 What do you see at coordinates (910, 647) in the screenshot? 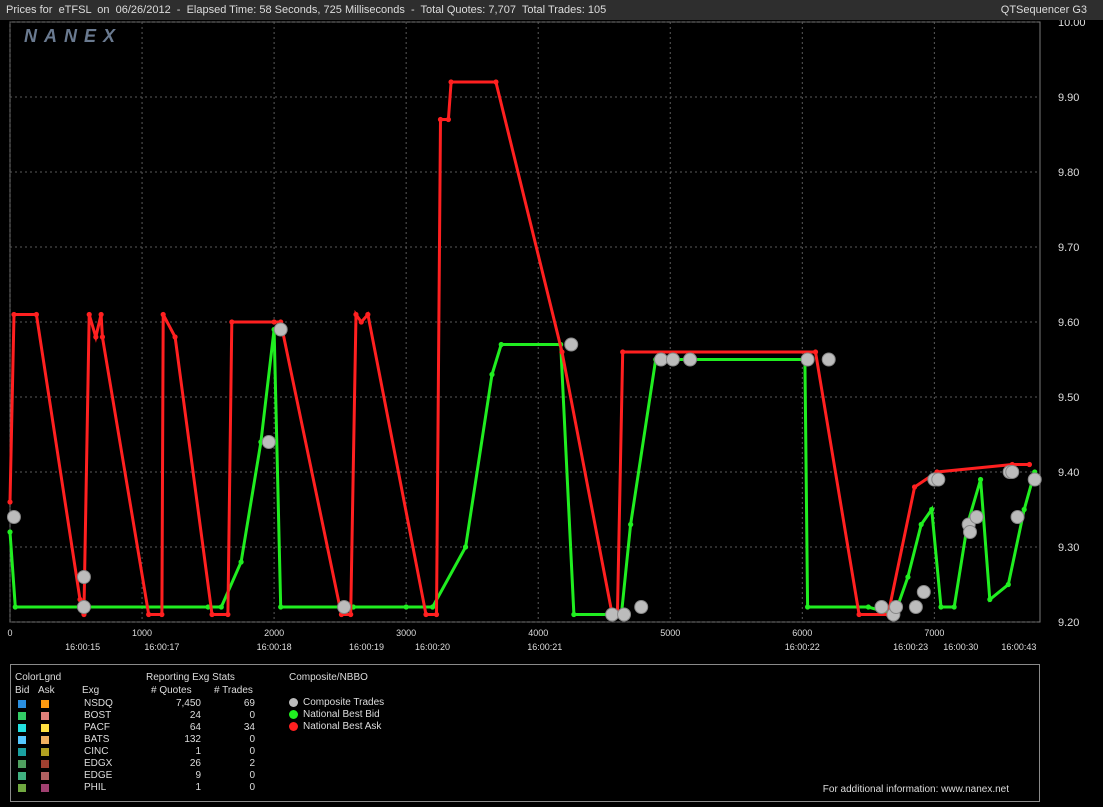
I see `time-label: 16:00:23` at bounding box center [910, 647].